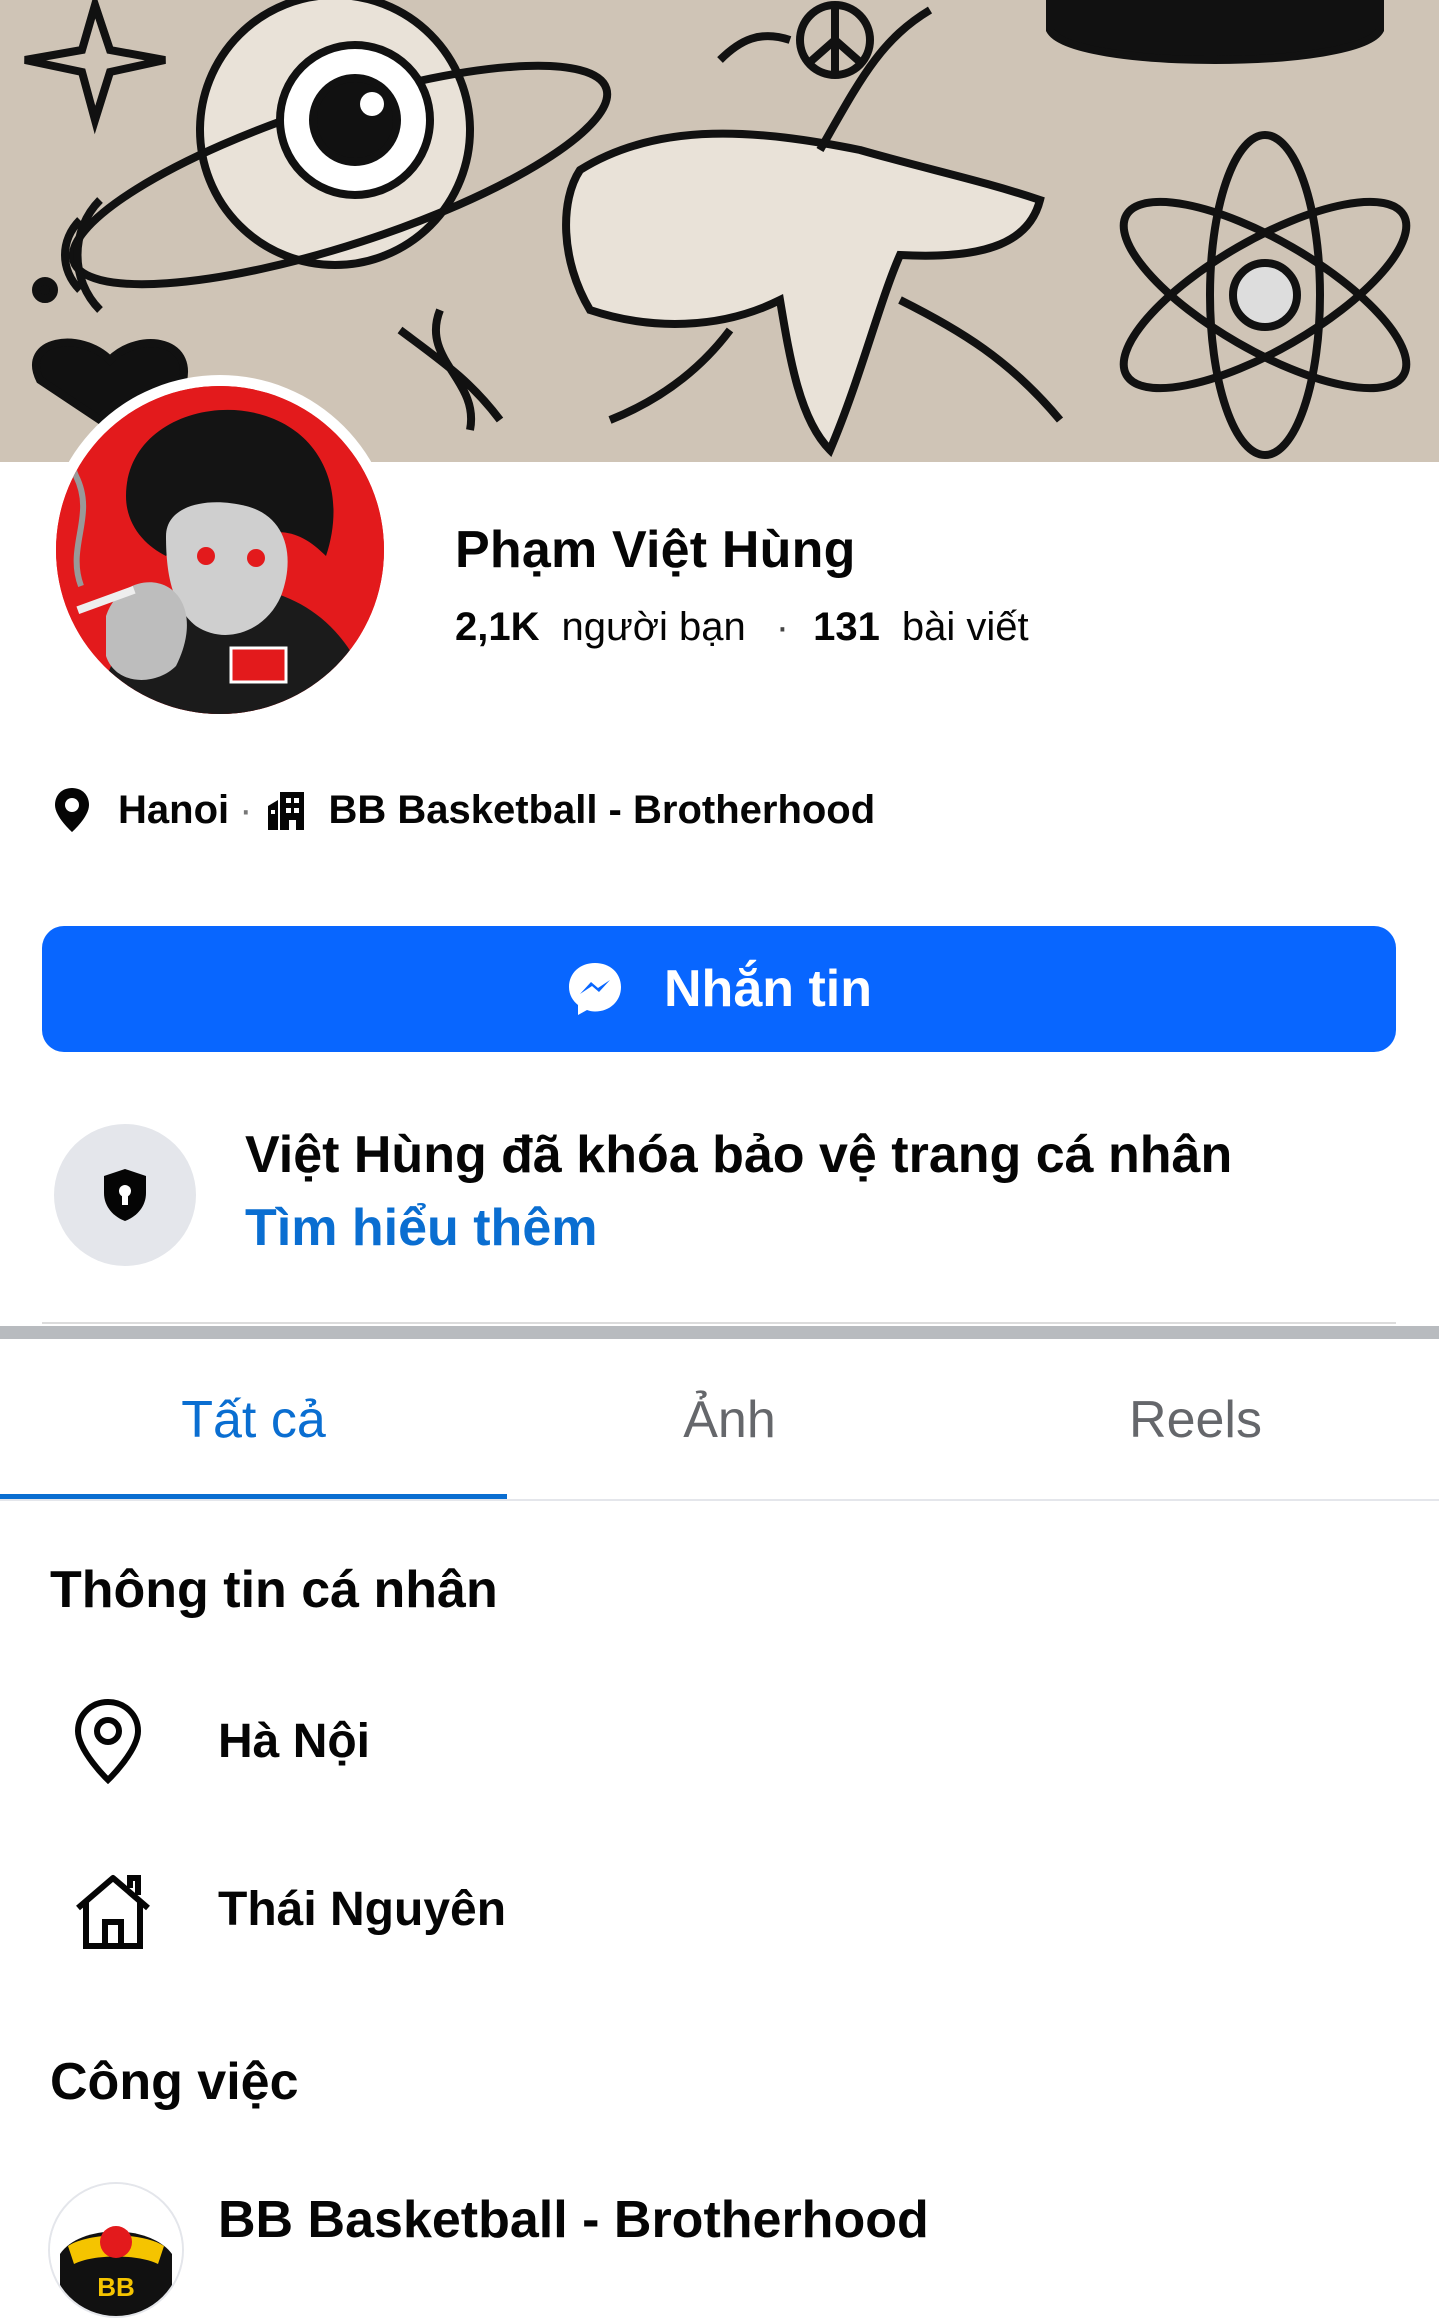 The width and height of the screenshot is (1439, 2318). I want to click on employer-logo: BB, so click(116, 2250).